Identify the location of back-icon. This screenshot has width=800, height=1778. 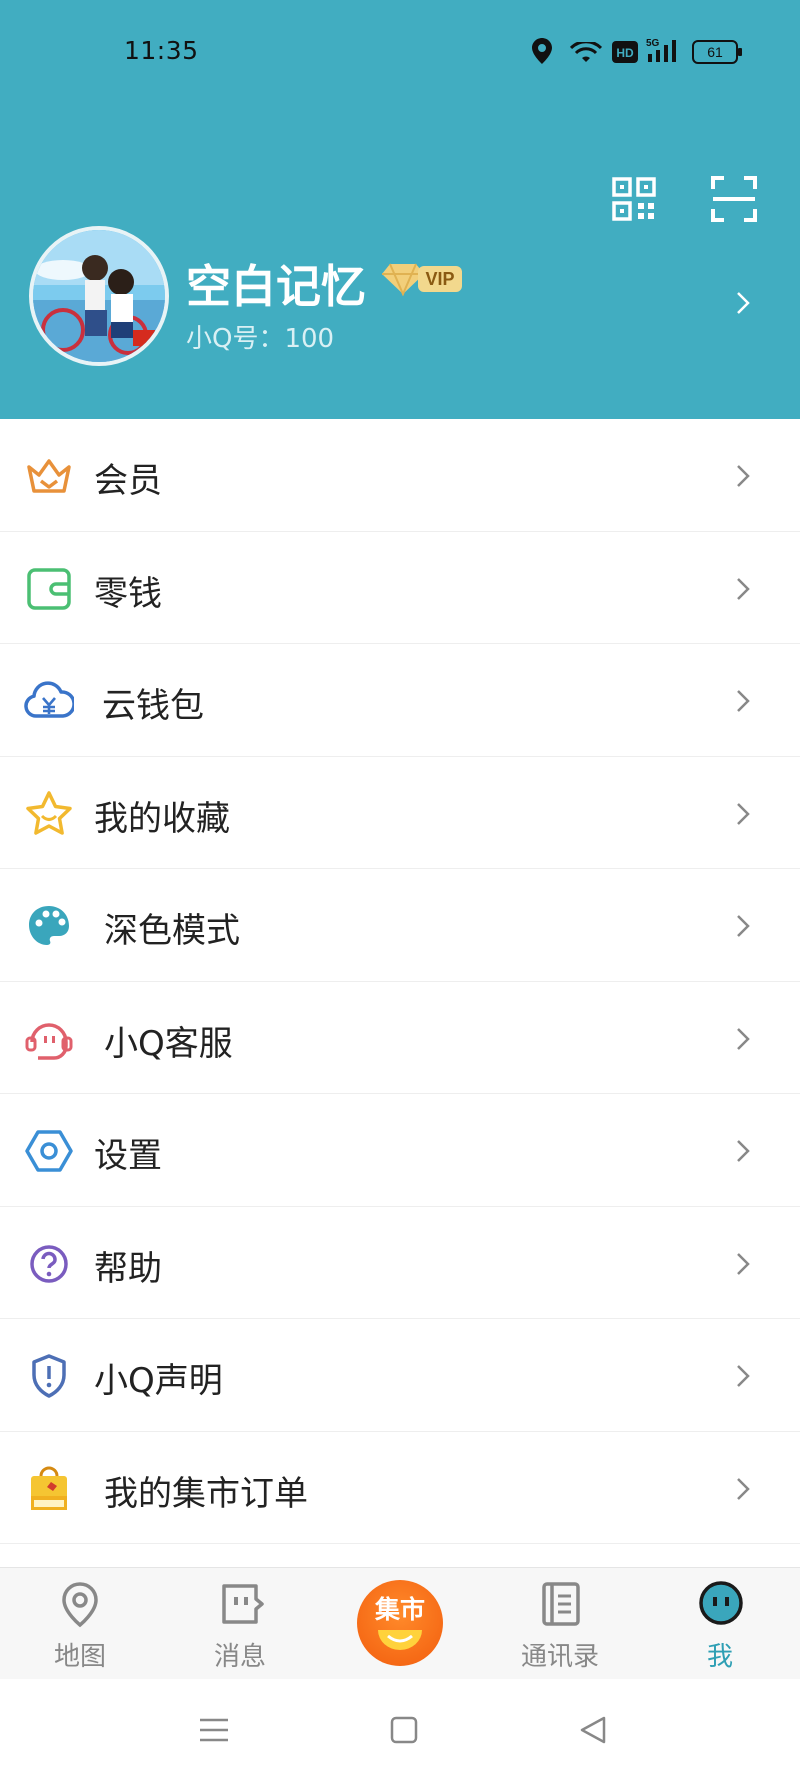
(594, 1730).